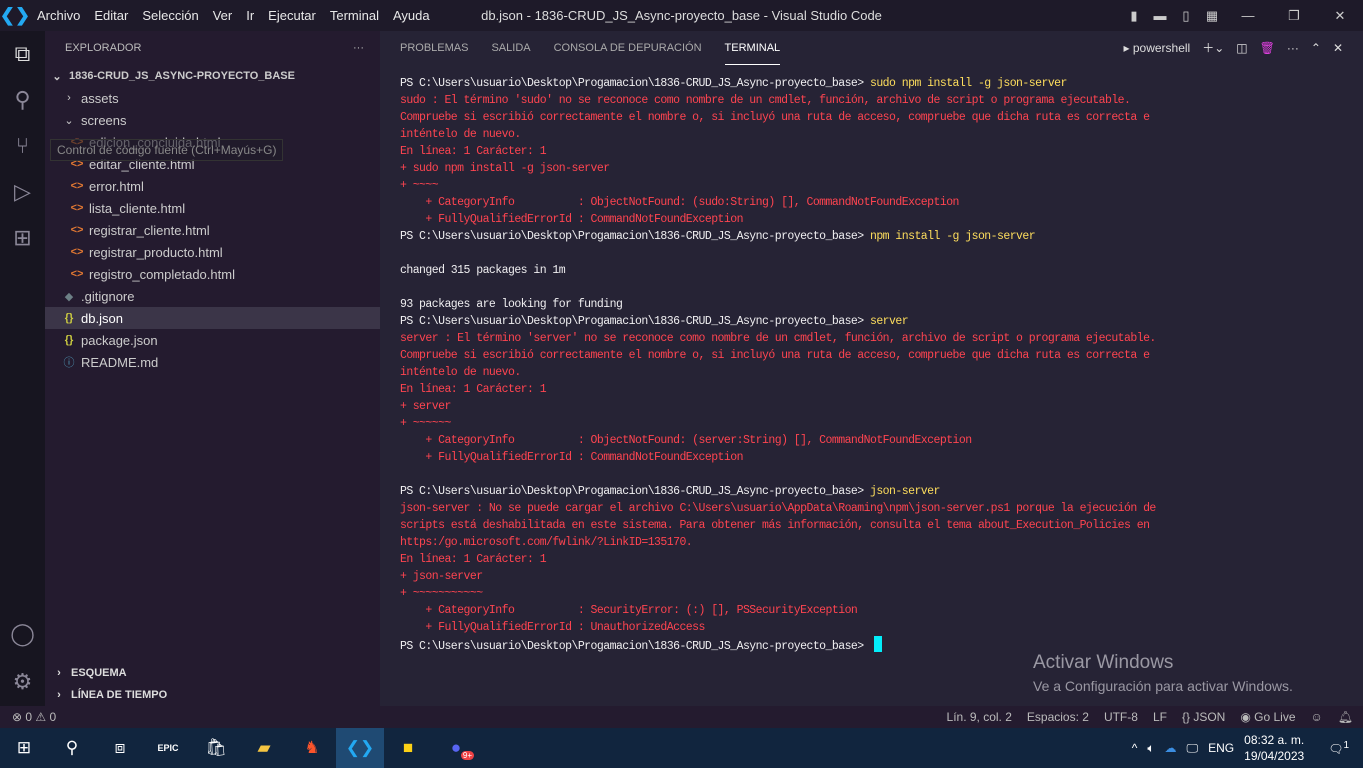 Image resolution: width=1363 pixels, height=768 pixels. What do you see at coordinates (408, 748) in the screenshot?
I see `sticky-notes-icon: ■` at bounding box center [408, 748].